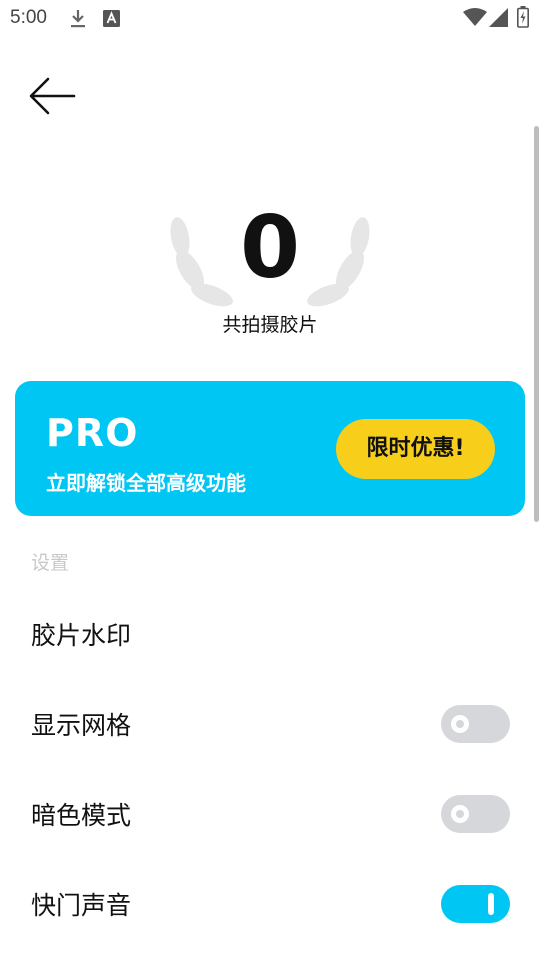  What do you see at coordinates (498, 17) in the screenshot?
I see `signal-icon` at bounding box center [498, 17].